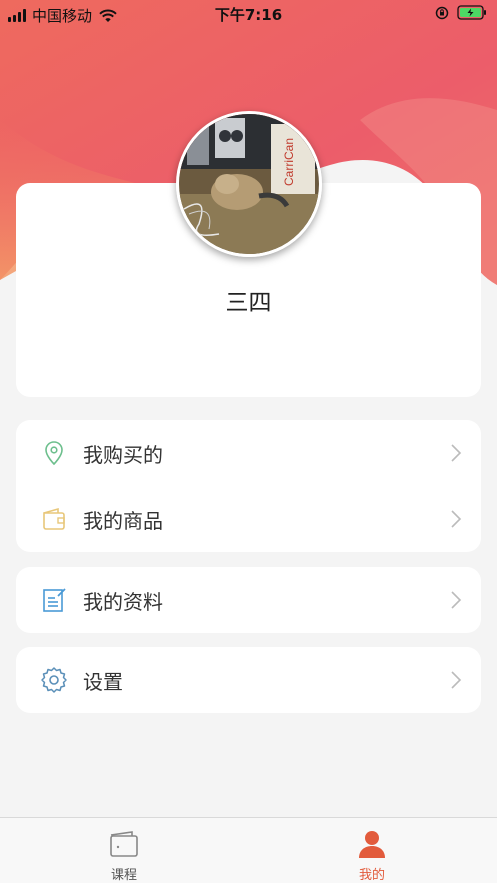  I want to click on tab-mine: 我的, so click(372, 855).